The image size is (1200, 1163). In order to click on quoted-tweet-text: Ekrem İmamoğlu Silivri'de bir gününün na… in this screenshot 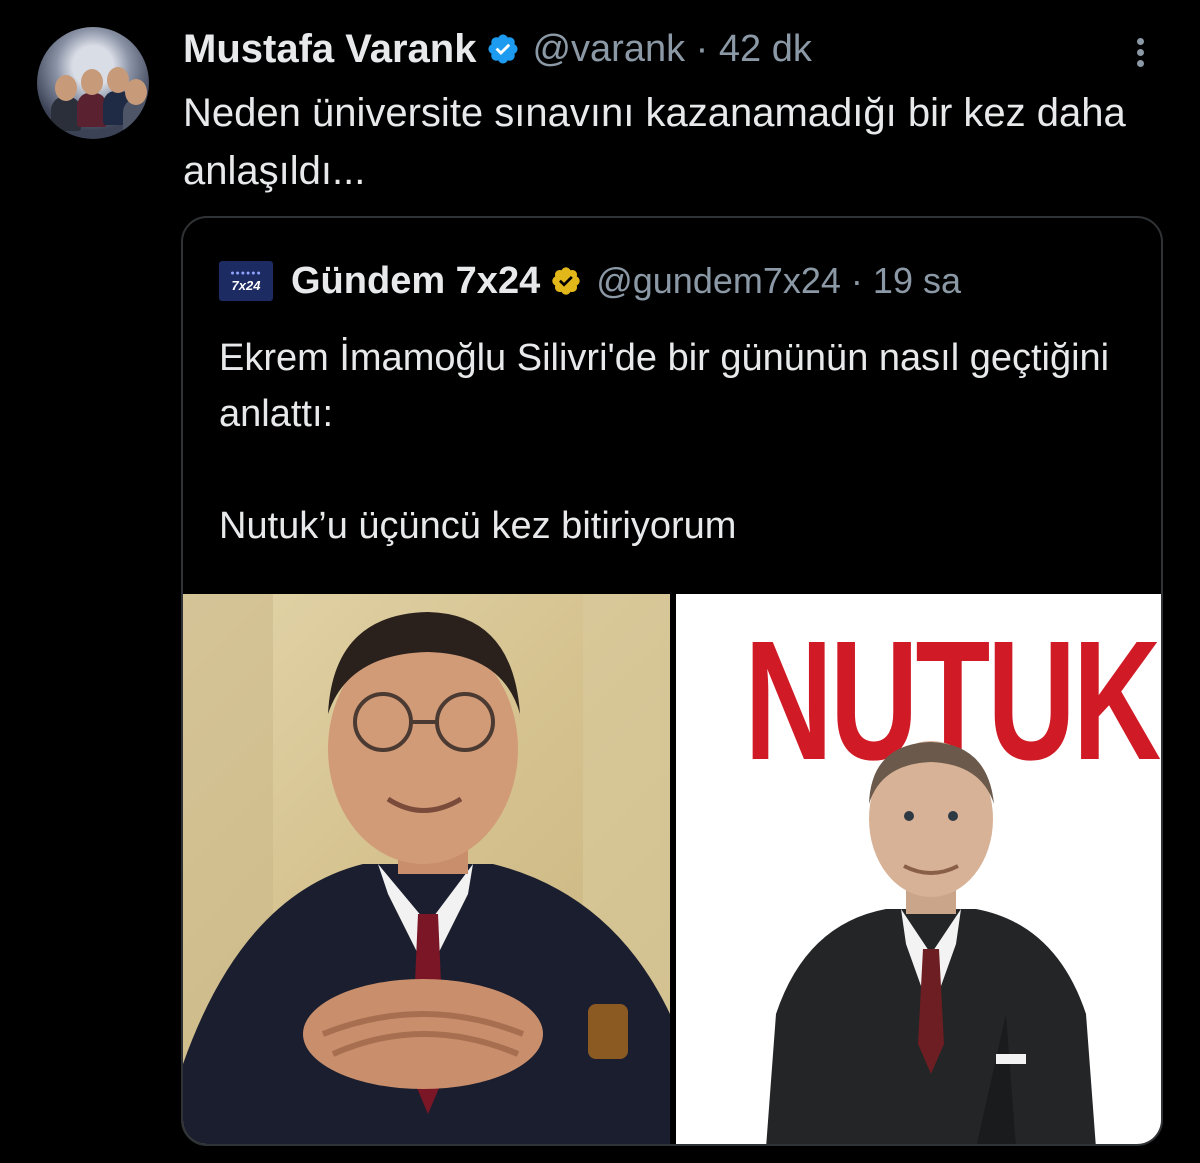, I will do `click(664, 442)`.